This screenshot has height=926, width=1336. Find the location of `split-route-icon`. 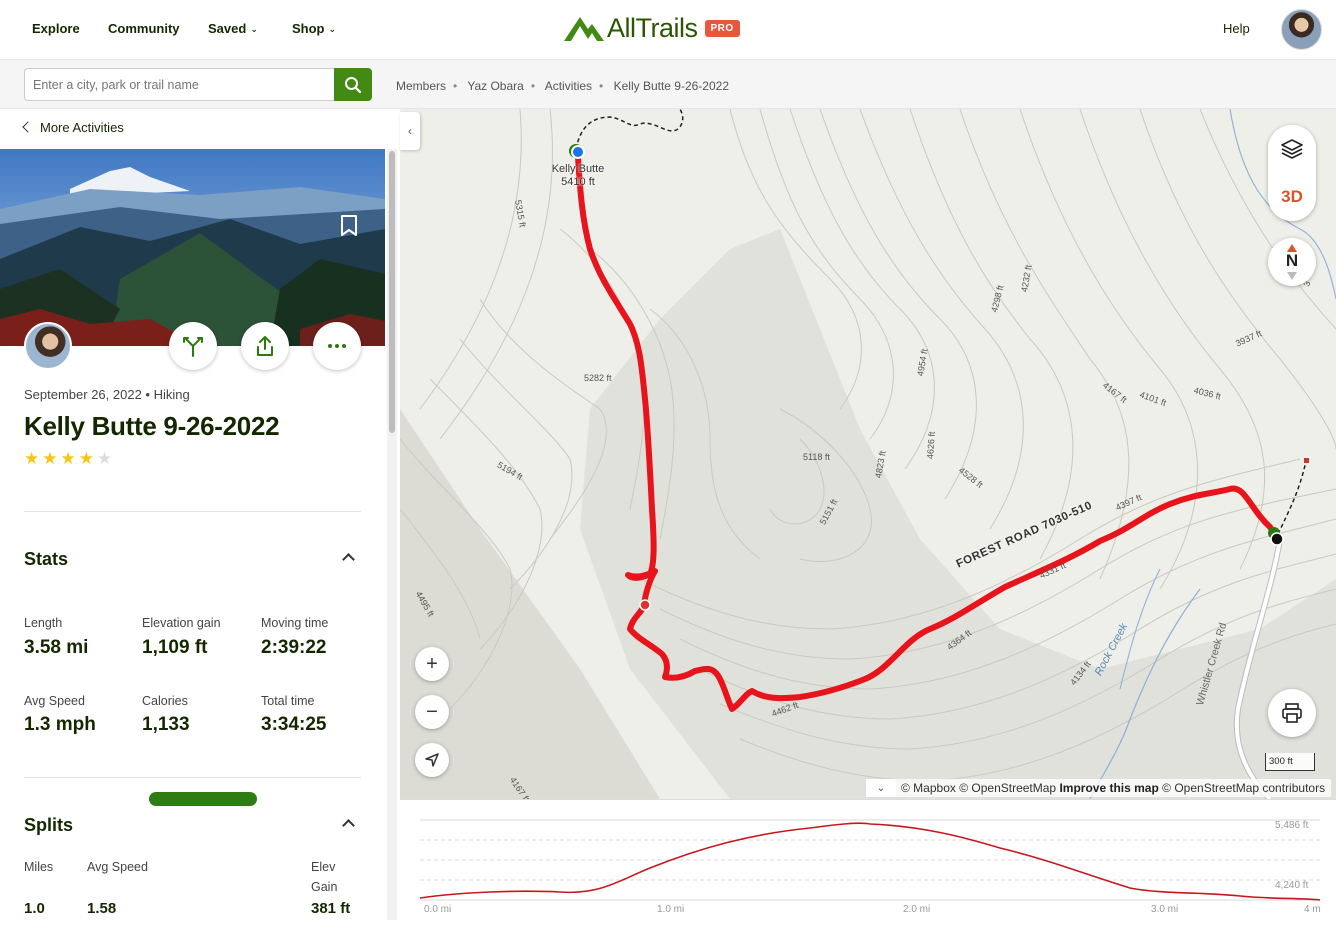

split-route-icon is located at coordinates (193, 347).